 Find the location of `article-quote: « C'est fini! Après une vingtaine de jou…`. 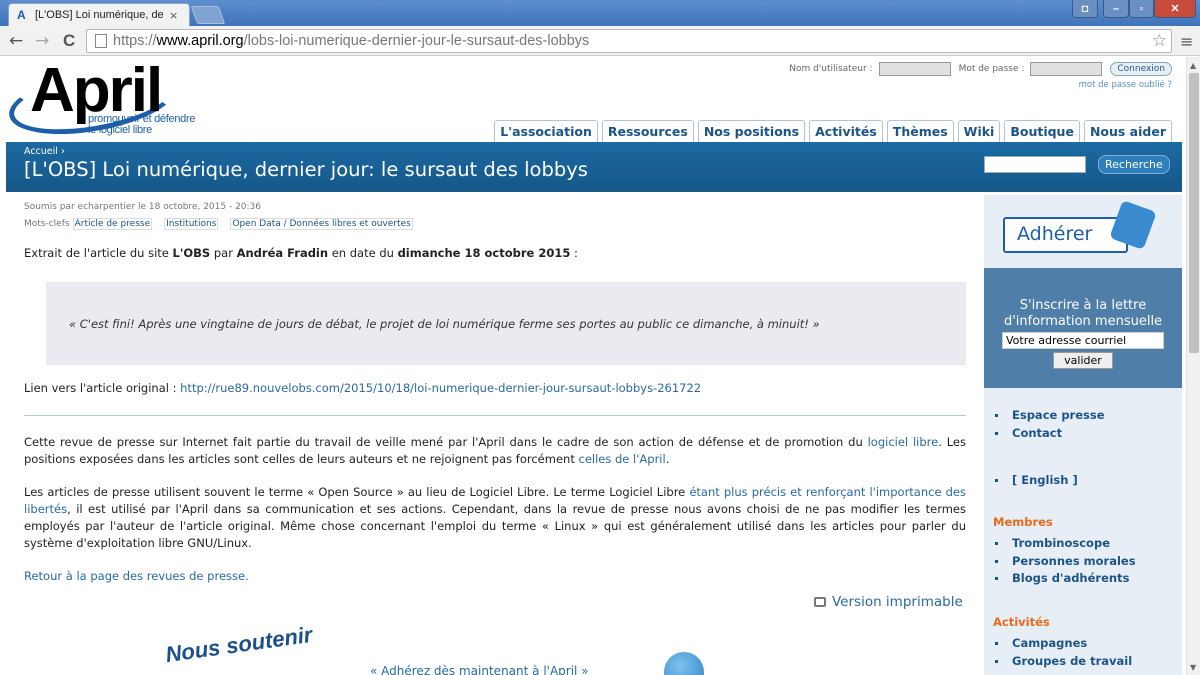

article-quote: « C'est fini! Après une vingtaine de jou… is located at coordinates (506, 323).